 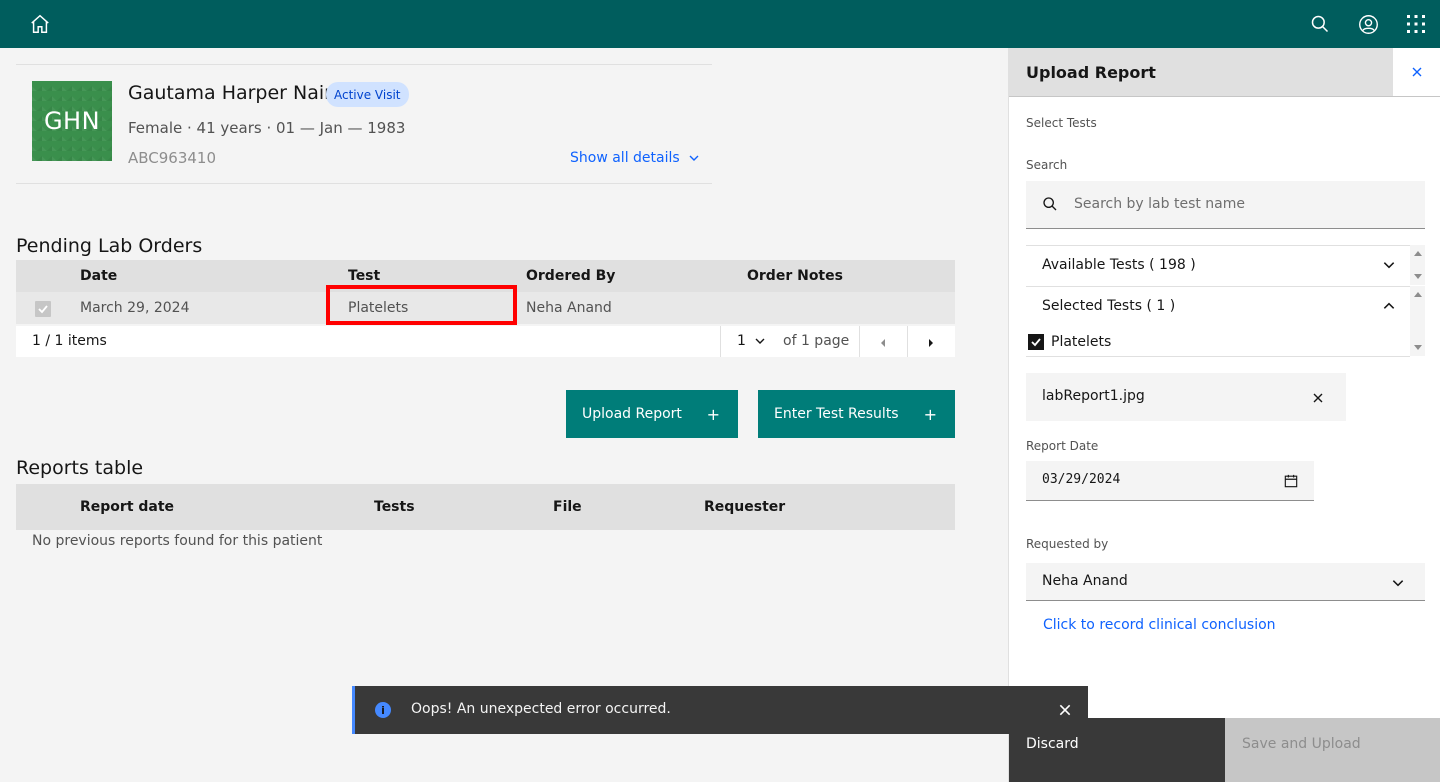 What do you see at coordinates (836, 414) in the screenshot?
I see `enter-test-results-label: Enter Test Results` at bounding box center [836, 414].